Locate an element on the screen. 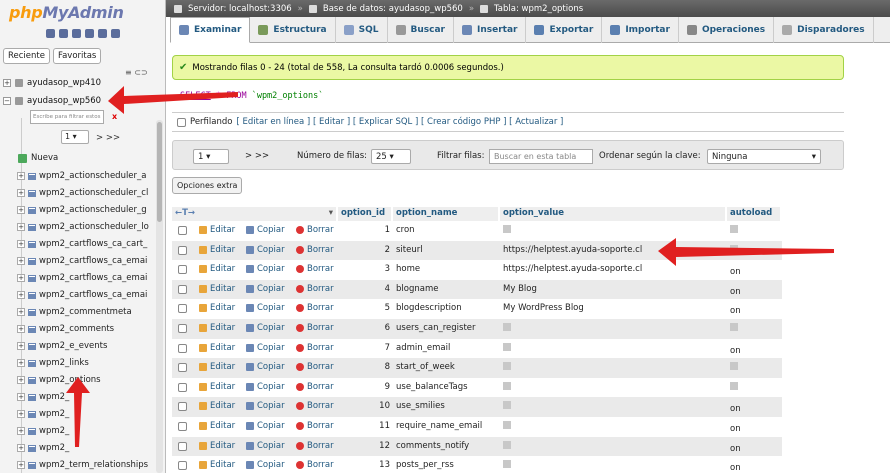 The width and height of the screenshot is (890, 473). arrow-db is located at coordinates (173, 100).